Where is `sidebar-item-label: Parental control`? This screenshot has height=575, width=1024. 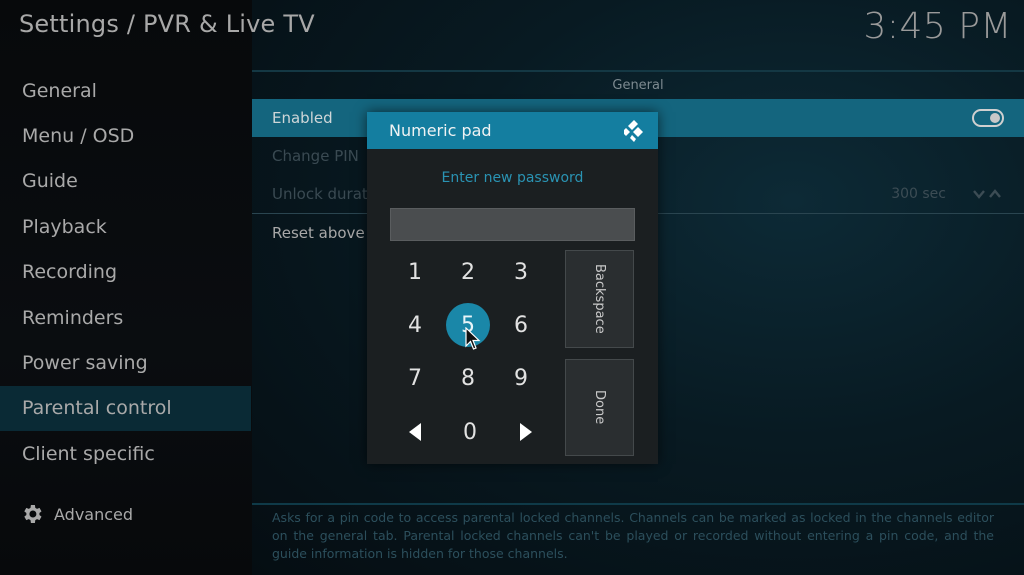
sidebar-item-label: Parental control is located at coordinates (97, 408).